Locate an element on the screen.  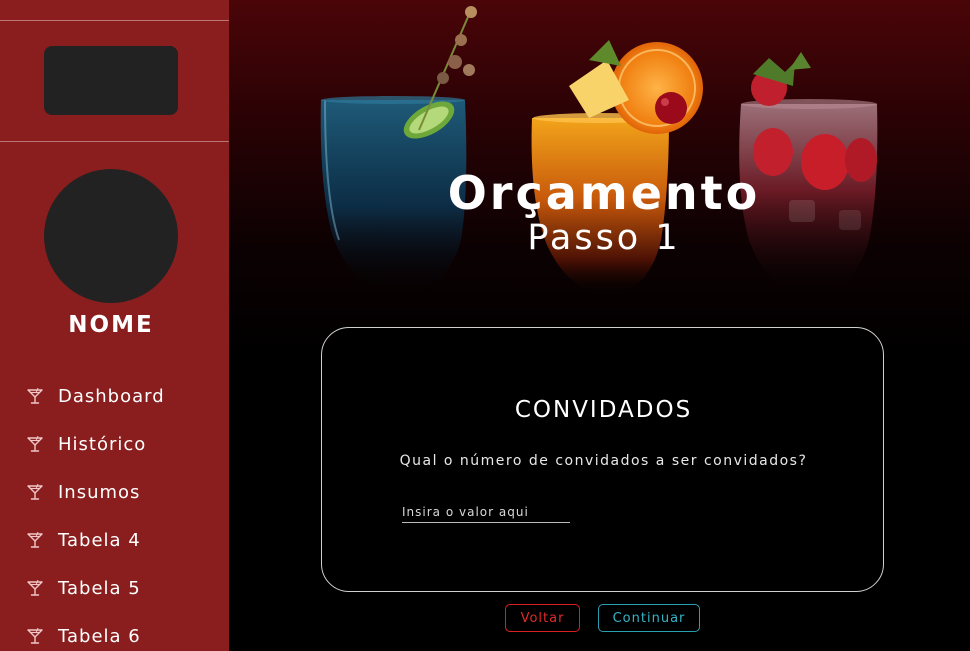
sidebar-item-tabela-5: Tabela 5 is located at coordinates (95, 588).